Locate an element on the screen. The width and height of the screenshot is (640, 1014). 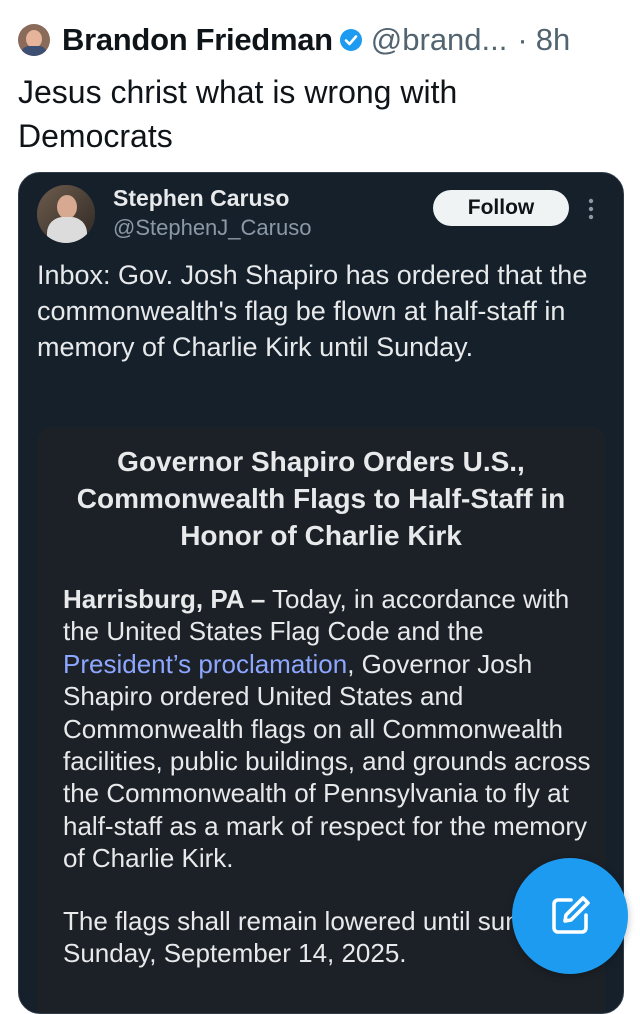
quoted-author-handle: @StephenJ_Caruso is located at coordinates (212, 228).